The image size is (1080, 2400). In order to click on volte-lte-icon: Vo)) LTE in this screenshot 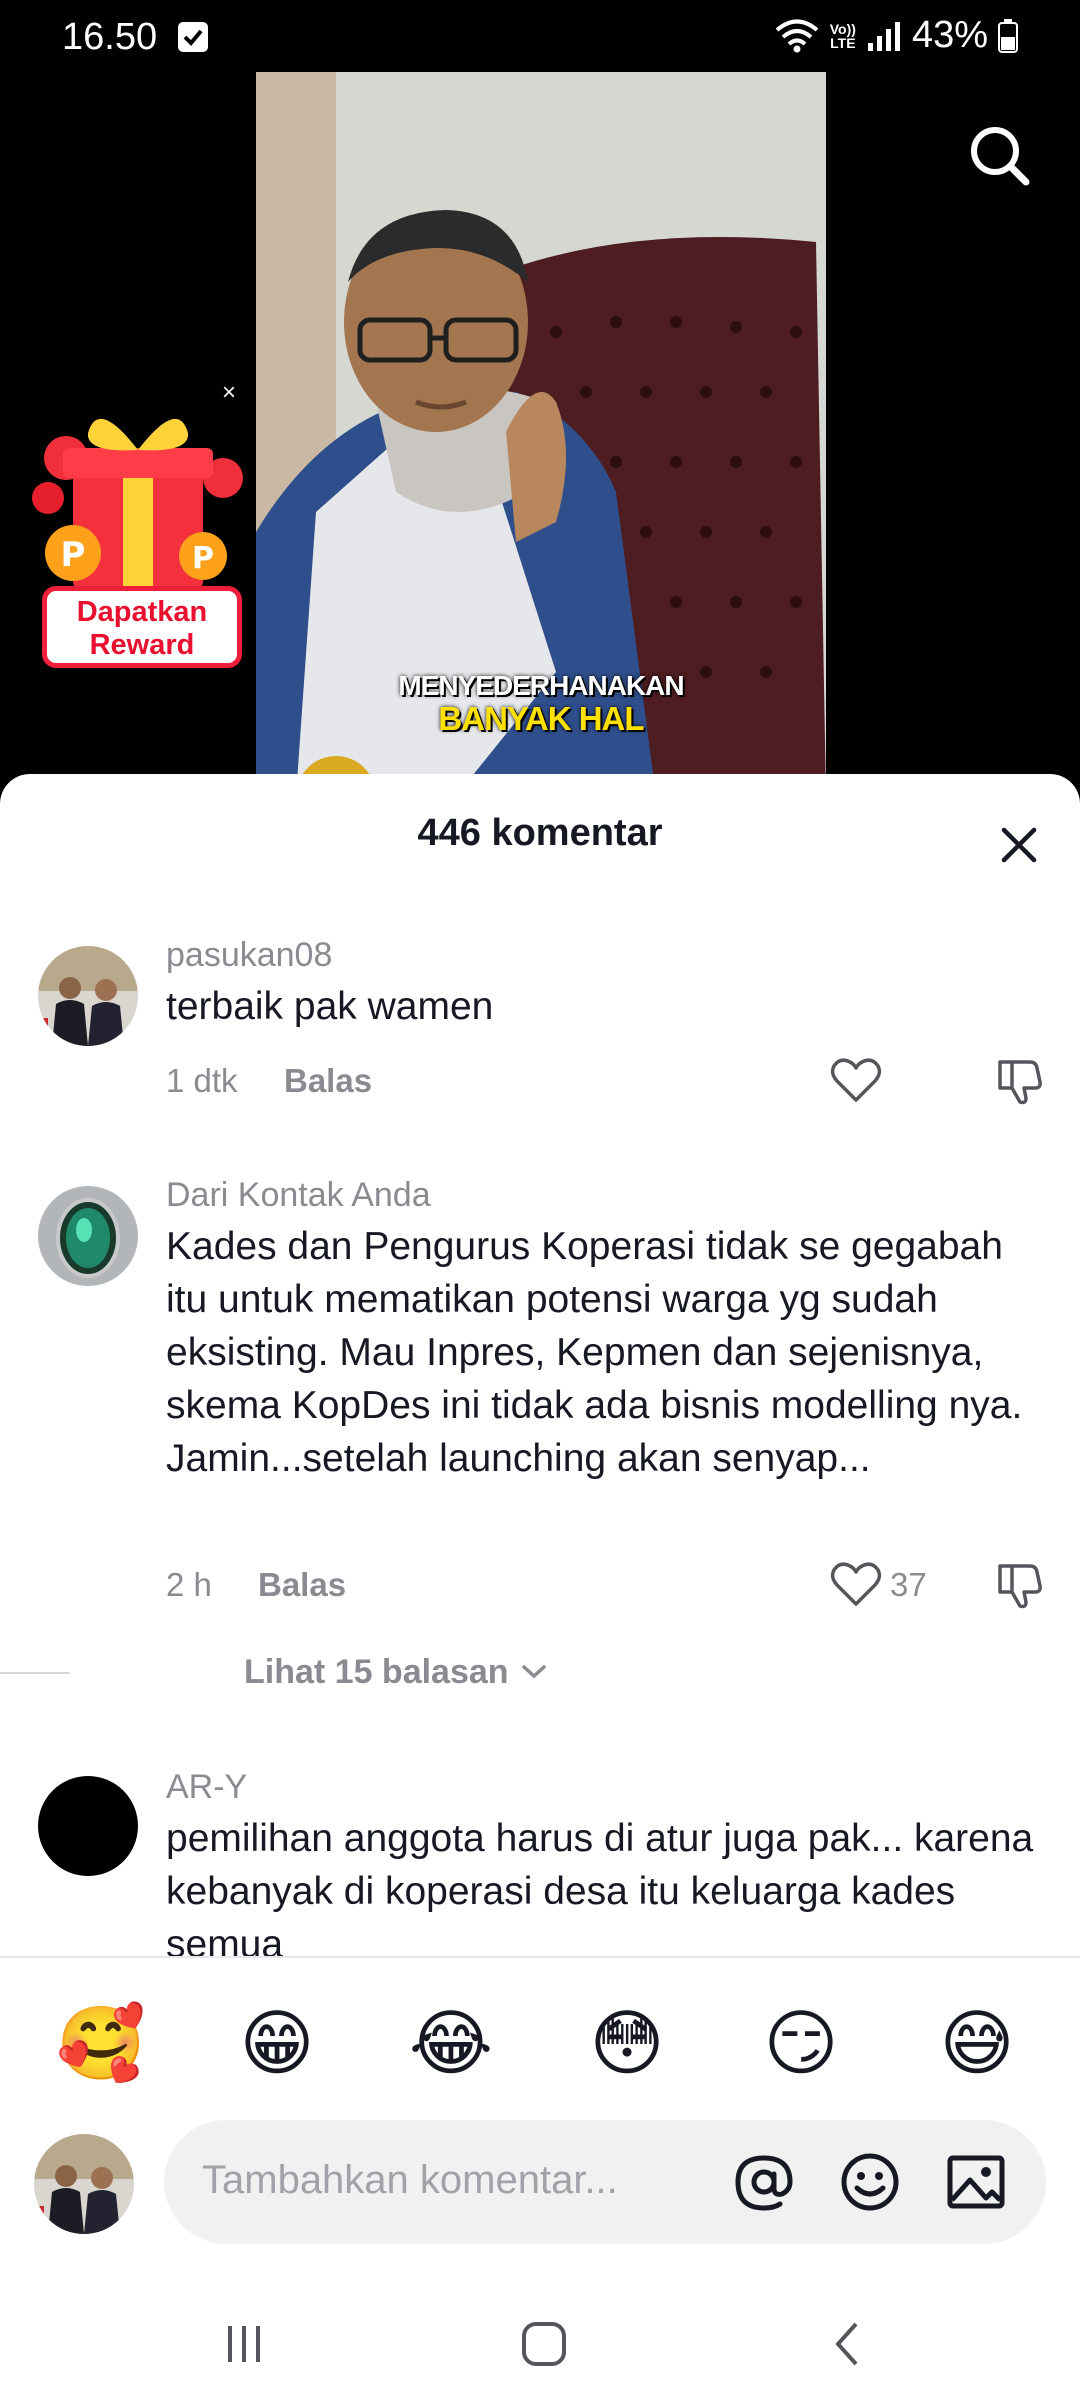, I will do `click(842, 35)`.